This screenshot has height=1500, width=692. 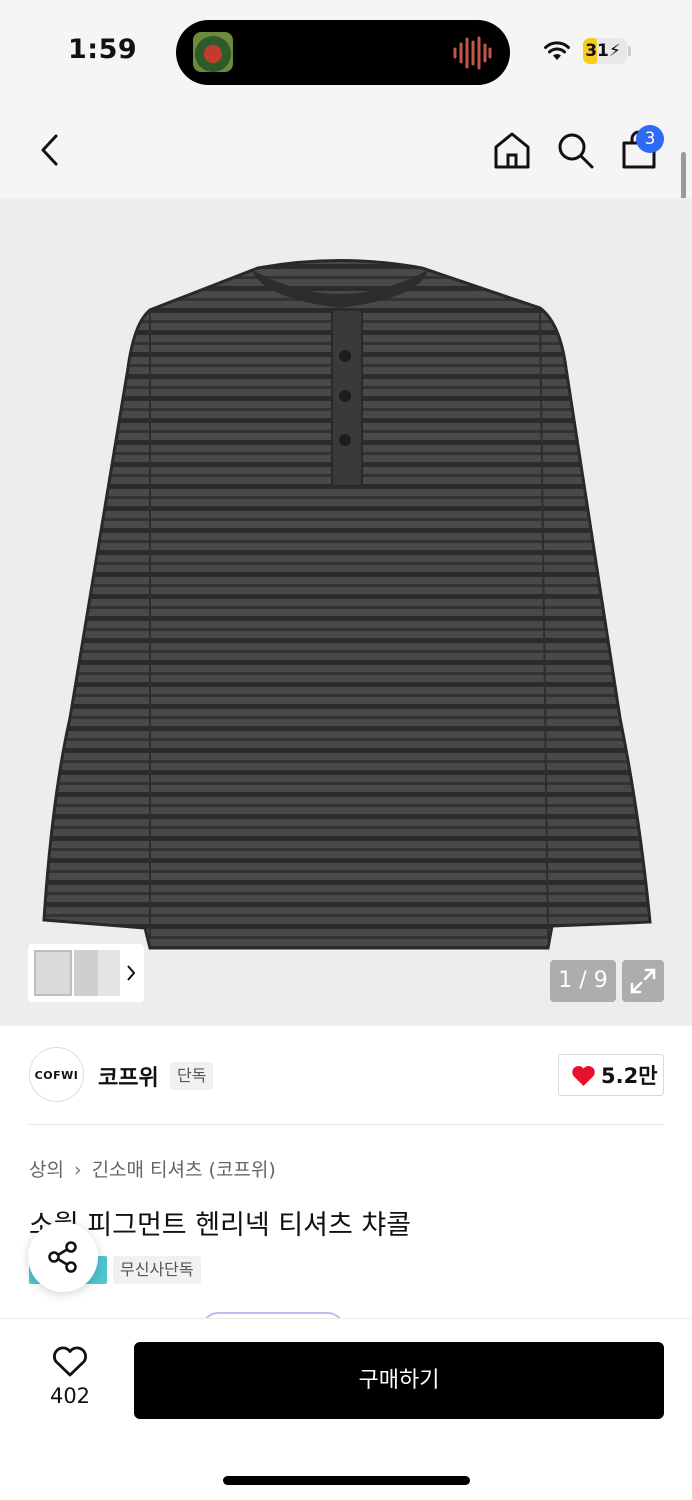 What do you see at coordinates (128, 1076) in the screenshot?
I see `brand-name: 코프위` at bounding box center [128, 1076].